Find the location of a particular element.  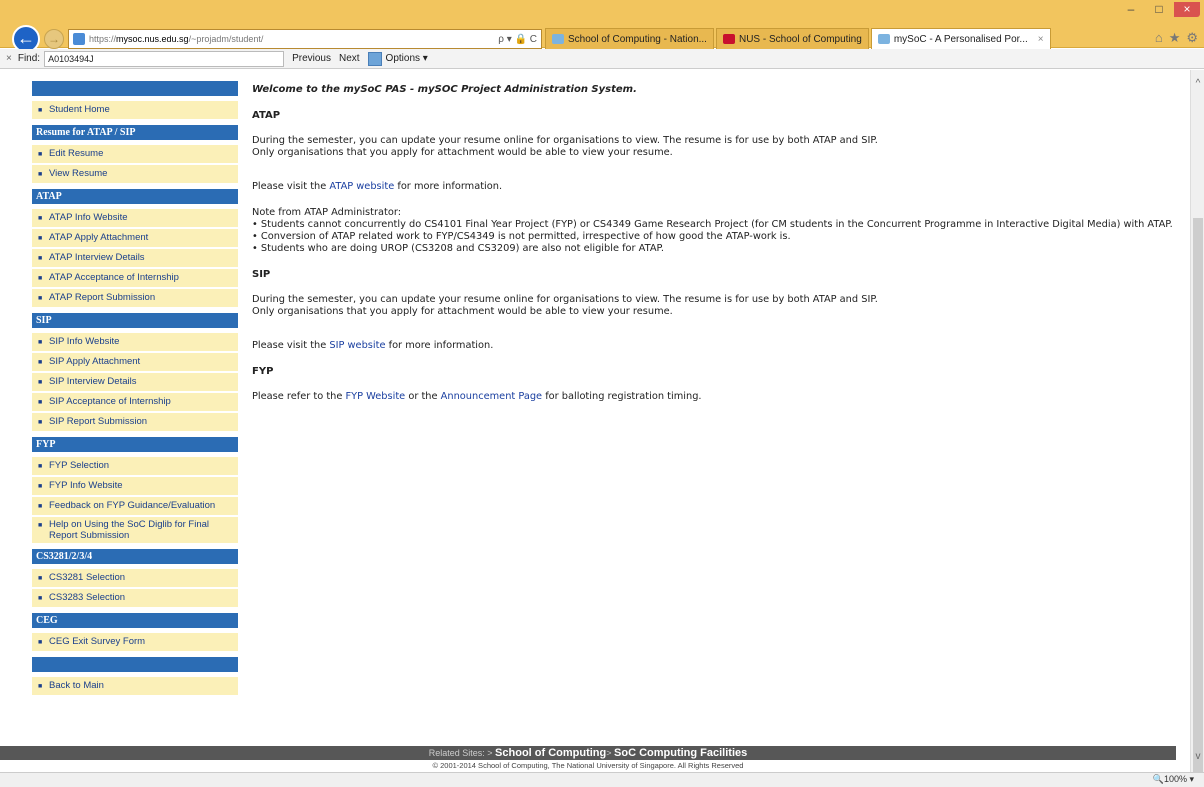

sidebar-item-atap-report-submission: ■ ATAP Report Submission is located at coordinates (135, 299).